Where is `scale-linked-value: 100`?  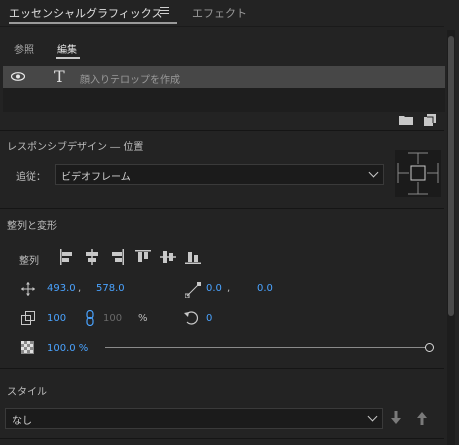
scale-linked-value: 100 is located at coordinates (113, 318).